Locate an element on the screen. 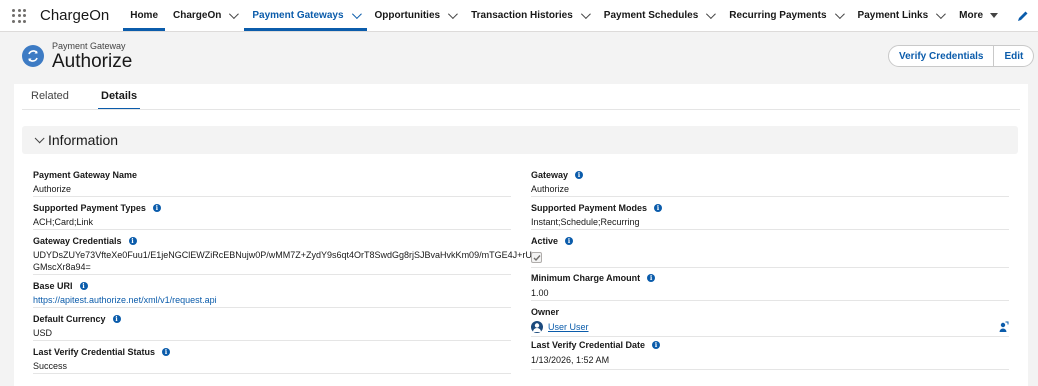 Image resolution: width=1038 pixels, height=386 pixels. section-title: Information is located at coordinates (83, 140).